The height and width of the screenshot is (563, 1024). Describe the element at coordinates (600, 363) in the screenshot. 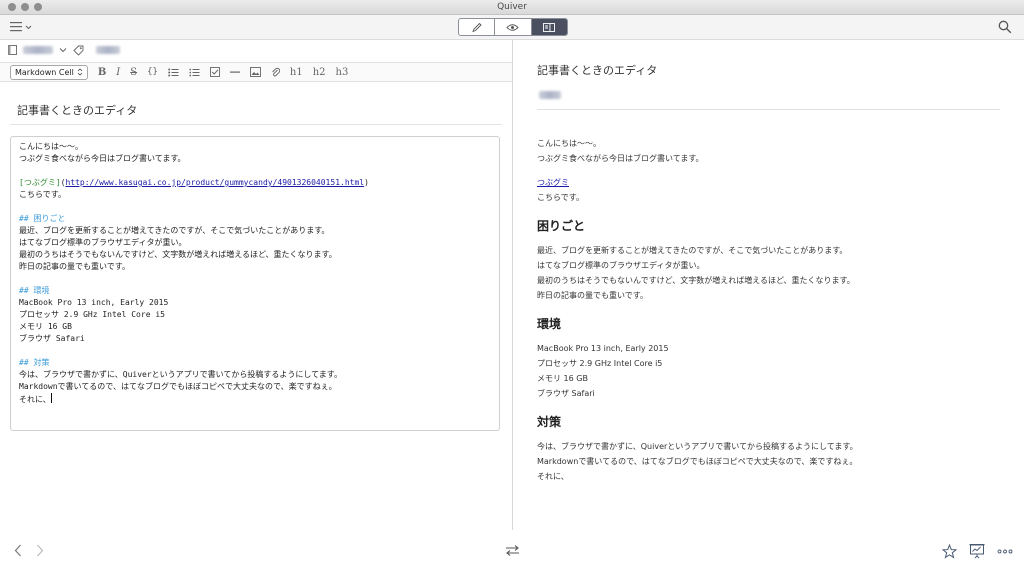

I see `preview-text-line: プロセッサ 2.9 GHz Intel Core i5` at that location.